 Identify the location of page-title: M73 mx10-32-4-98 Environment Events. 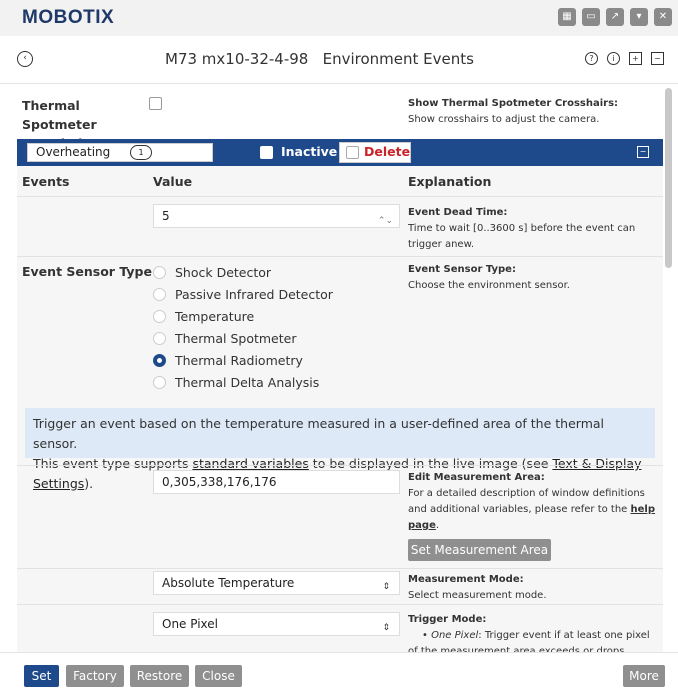
(319, 59).